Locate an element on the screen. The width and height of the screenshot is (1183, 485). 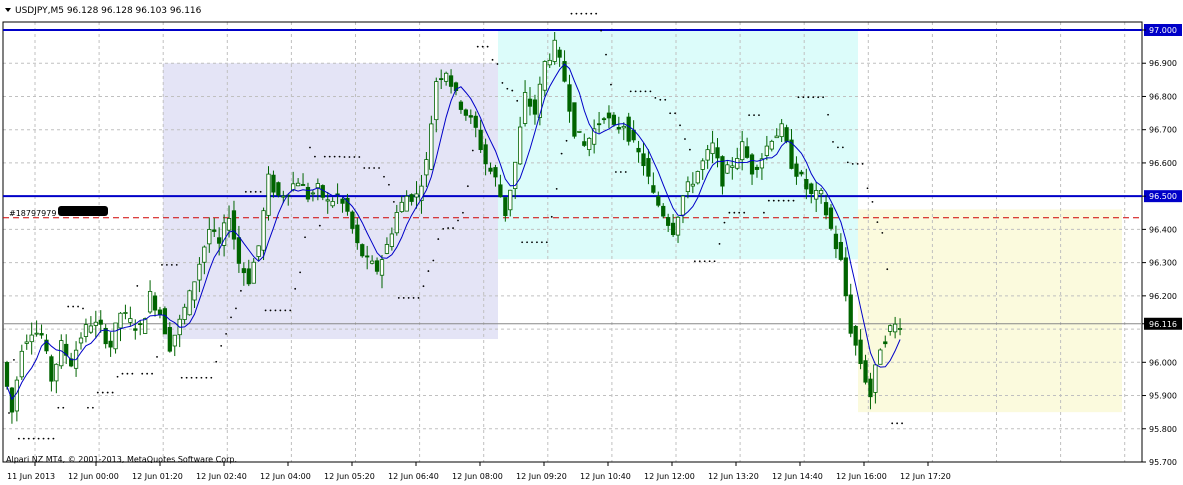
price-tick-label: 96.600 is located at coordinates (1163, 163).